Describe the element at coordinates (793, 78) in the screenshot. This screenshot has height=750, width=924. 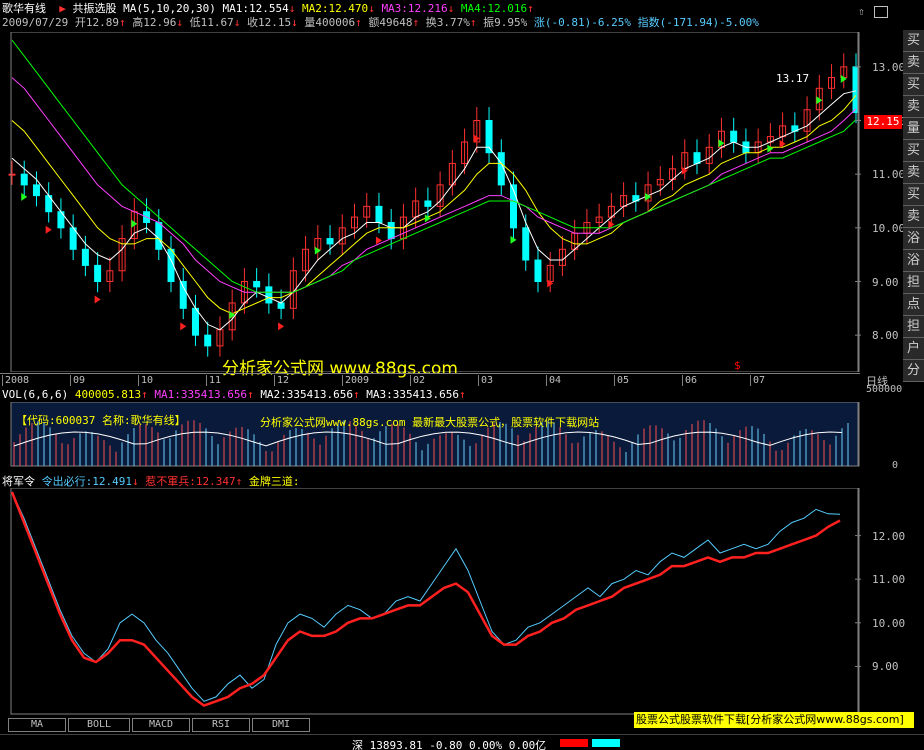
I see `peak-price-label: 13.17` at that location.